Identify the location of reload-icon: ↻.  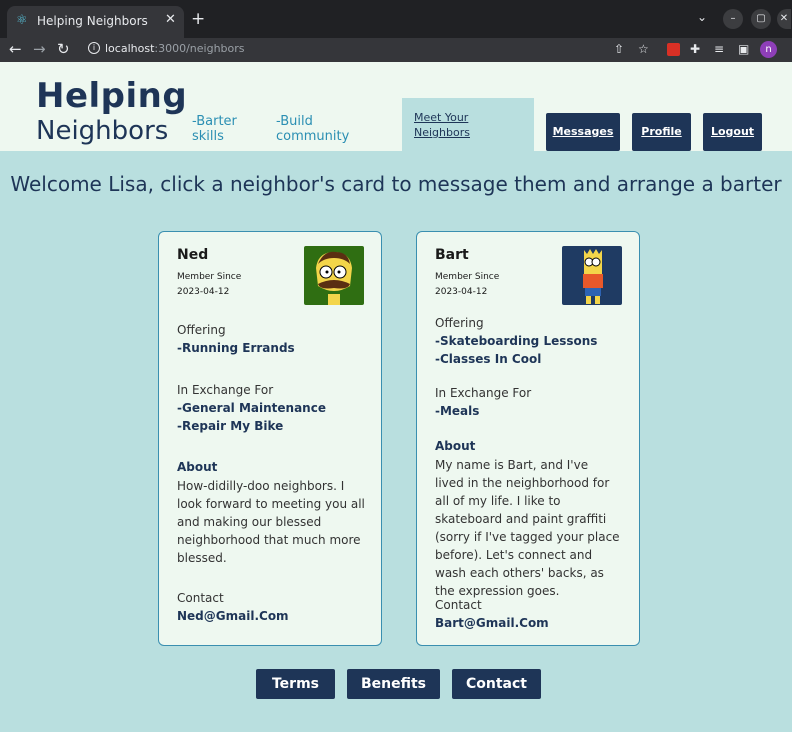
(63, 49).